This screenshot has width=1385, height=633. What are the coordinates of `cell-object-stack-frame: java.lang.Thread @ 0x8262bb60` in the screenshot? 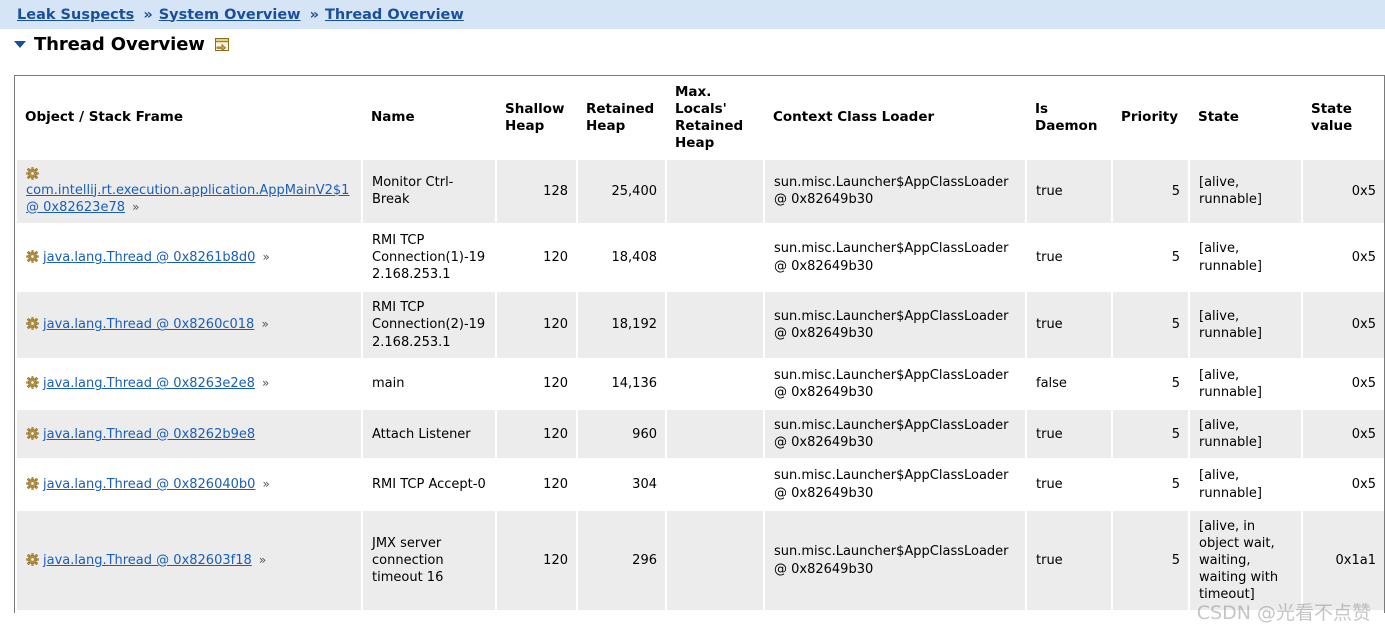 It's located at (189, 612).